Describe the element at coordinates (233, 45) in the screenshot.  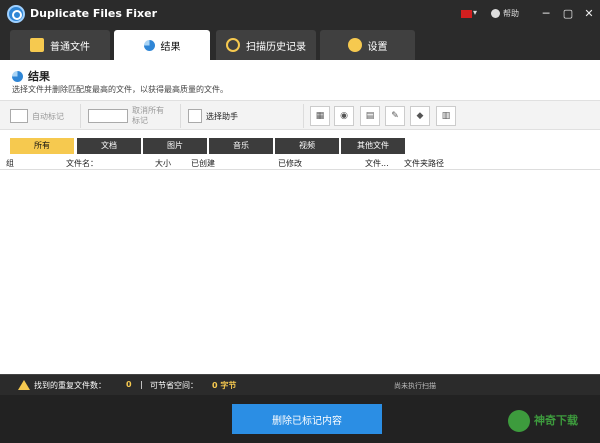
I see `history-icon` at that location.